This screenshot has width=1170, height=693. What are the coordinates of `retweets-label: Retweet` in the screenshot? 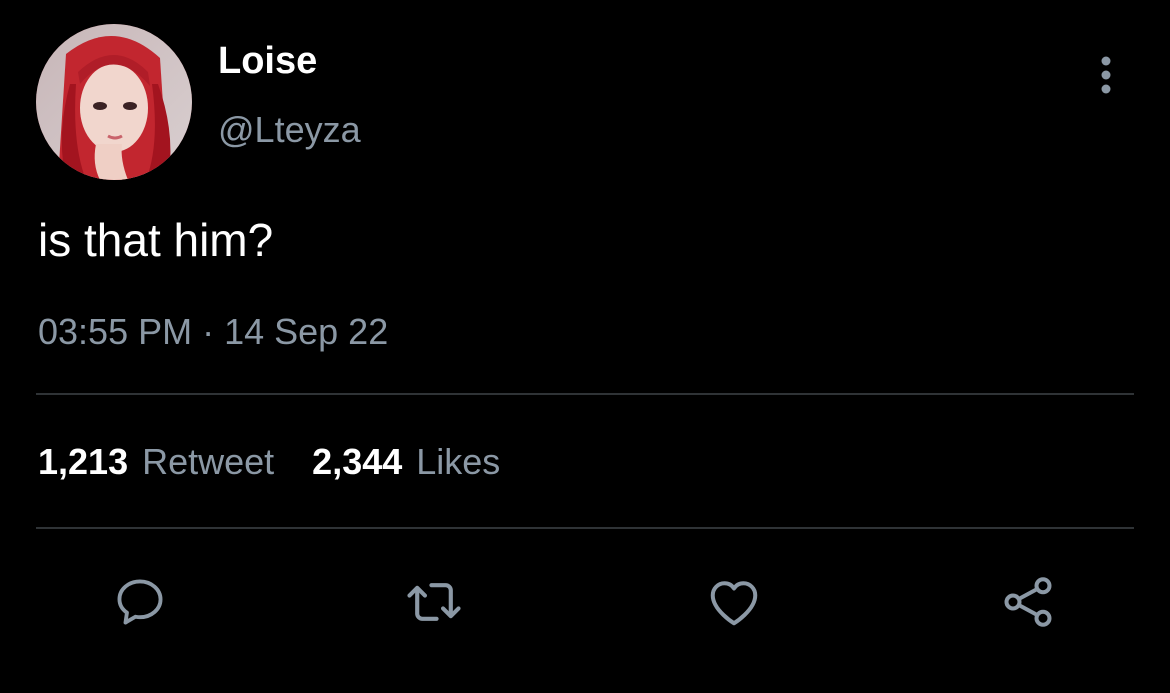 It's located at (208, 461).